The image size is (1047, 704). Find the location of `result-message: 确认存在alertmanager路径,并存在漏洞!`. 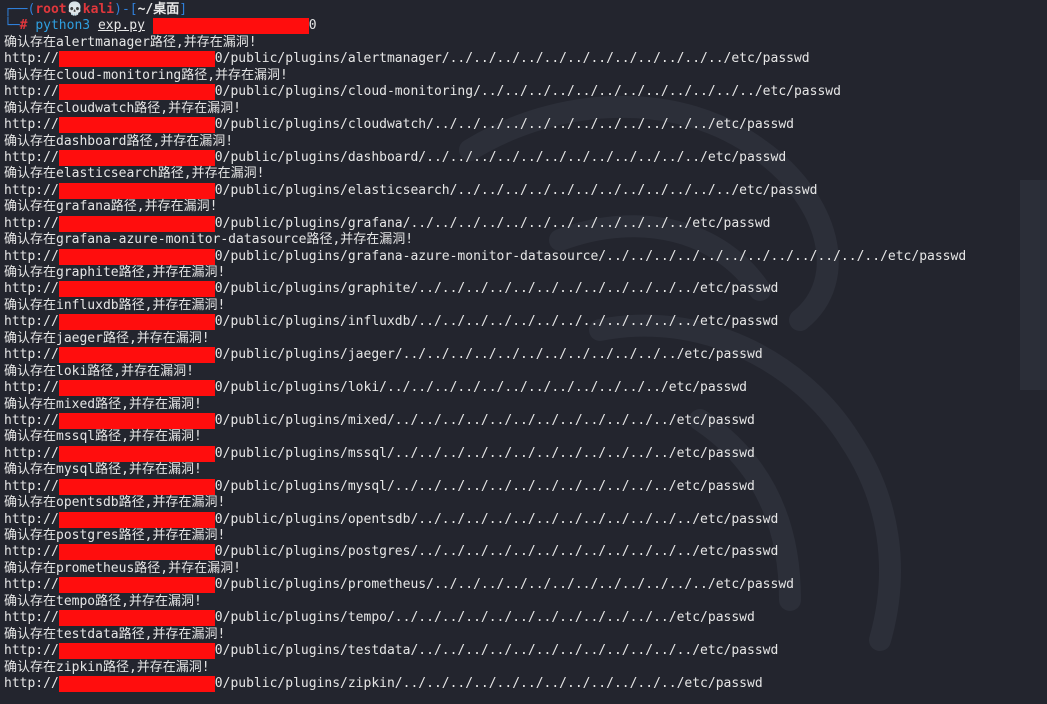

result-message: 确认存在alertmanager路径,并存在漏洞! is located at coordinates (130, 42).